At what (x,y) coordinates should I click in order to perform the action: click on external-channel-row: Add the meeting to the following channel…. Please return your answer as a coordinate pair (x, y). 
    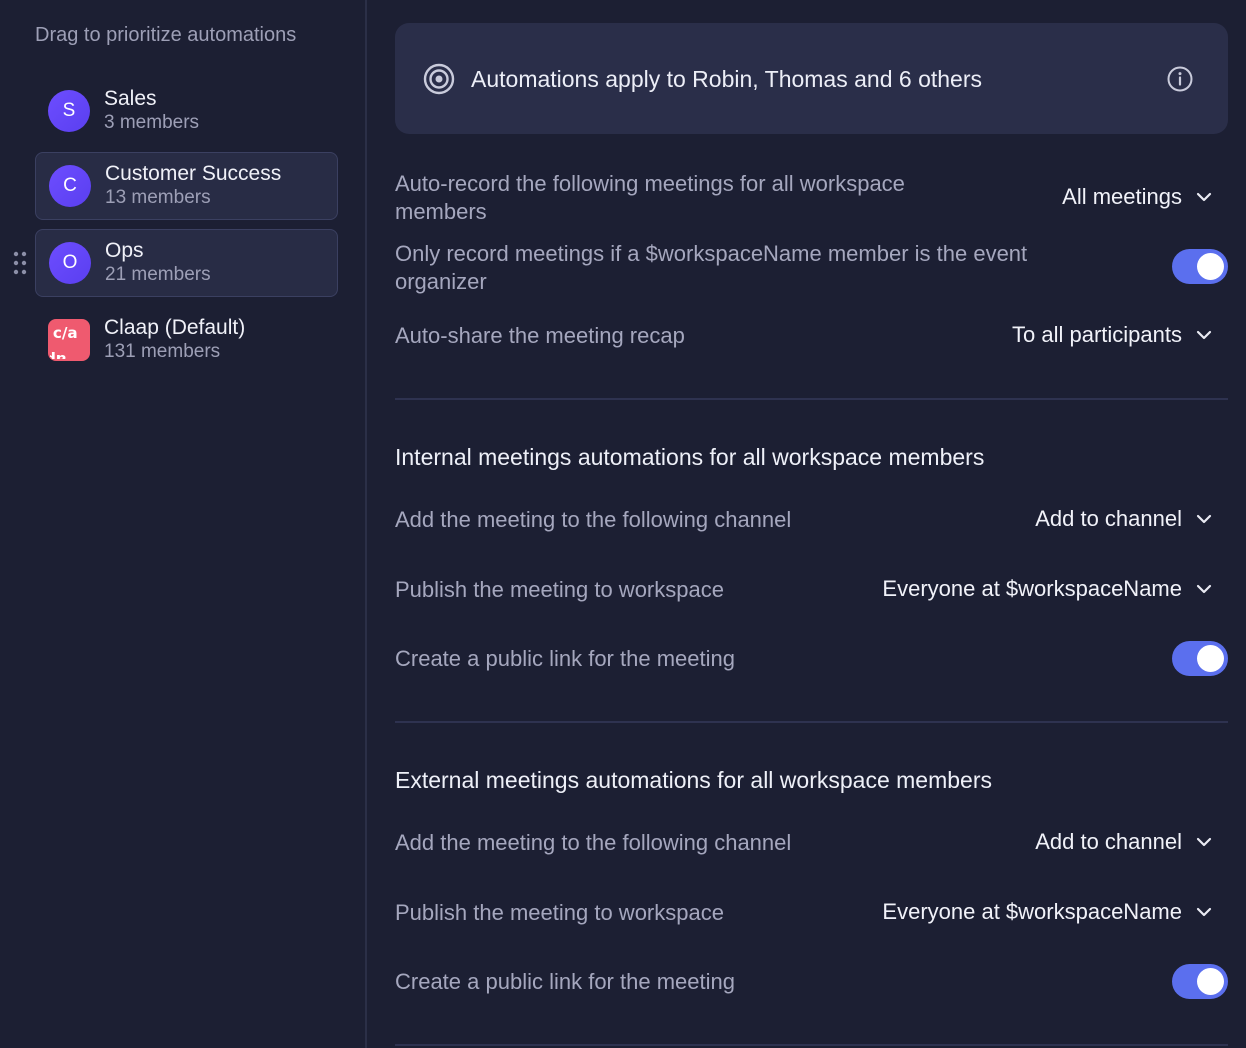
    Looking at the image, I should click on (811, 844).